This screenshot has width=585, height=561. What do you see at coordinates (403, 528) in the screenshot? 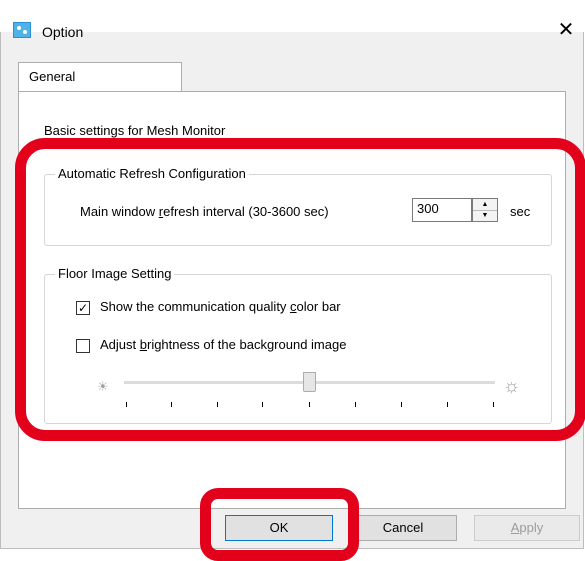
I see `cancel-button: Cancel` at bounding box center [403, 528].